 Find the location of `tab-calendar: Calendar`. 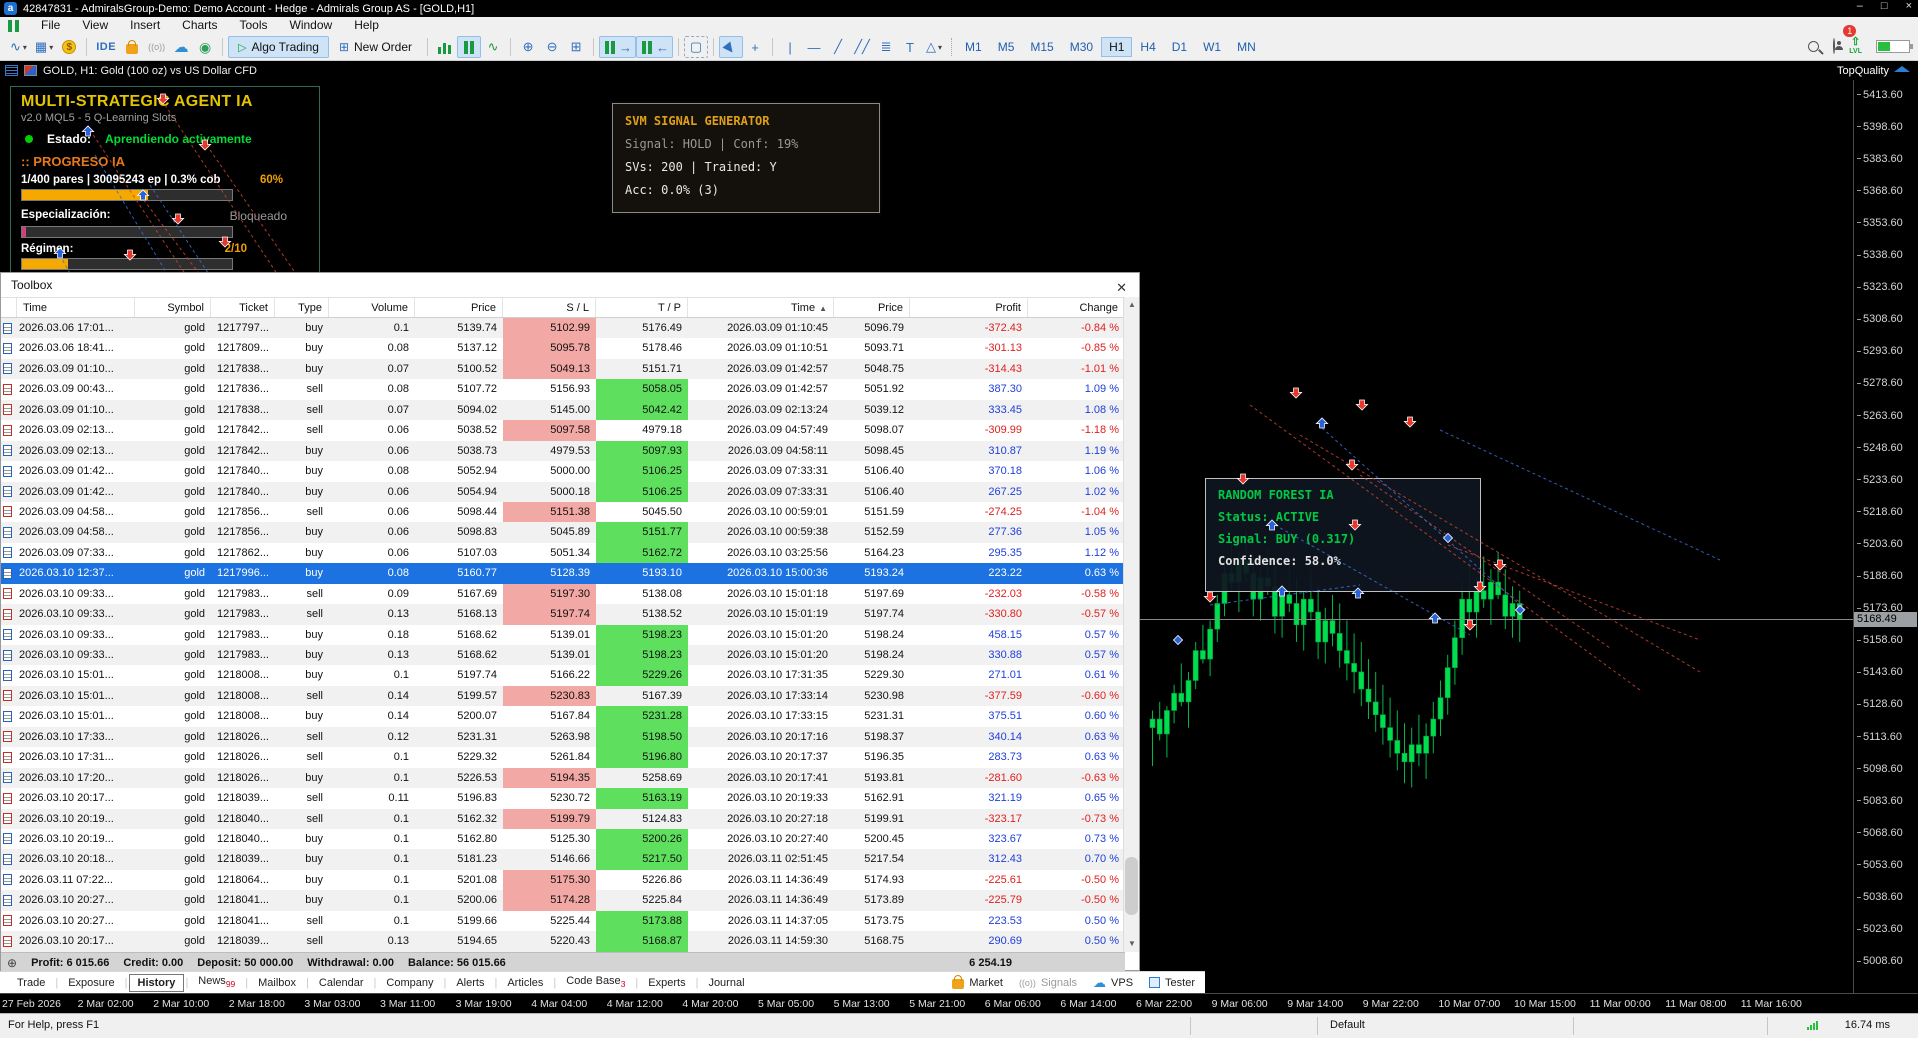

tab-calendar: Calendar is located at coordinates (341, 983).